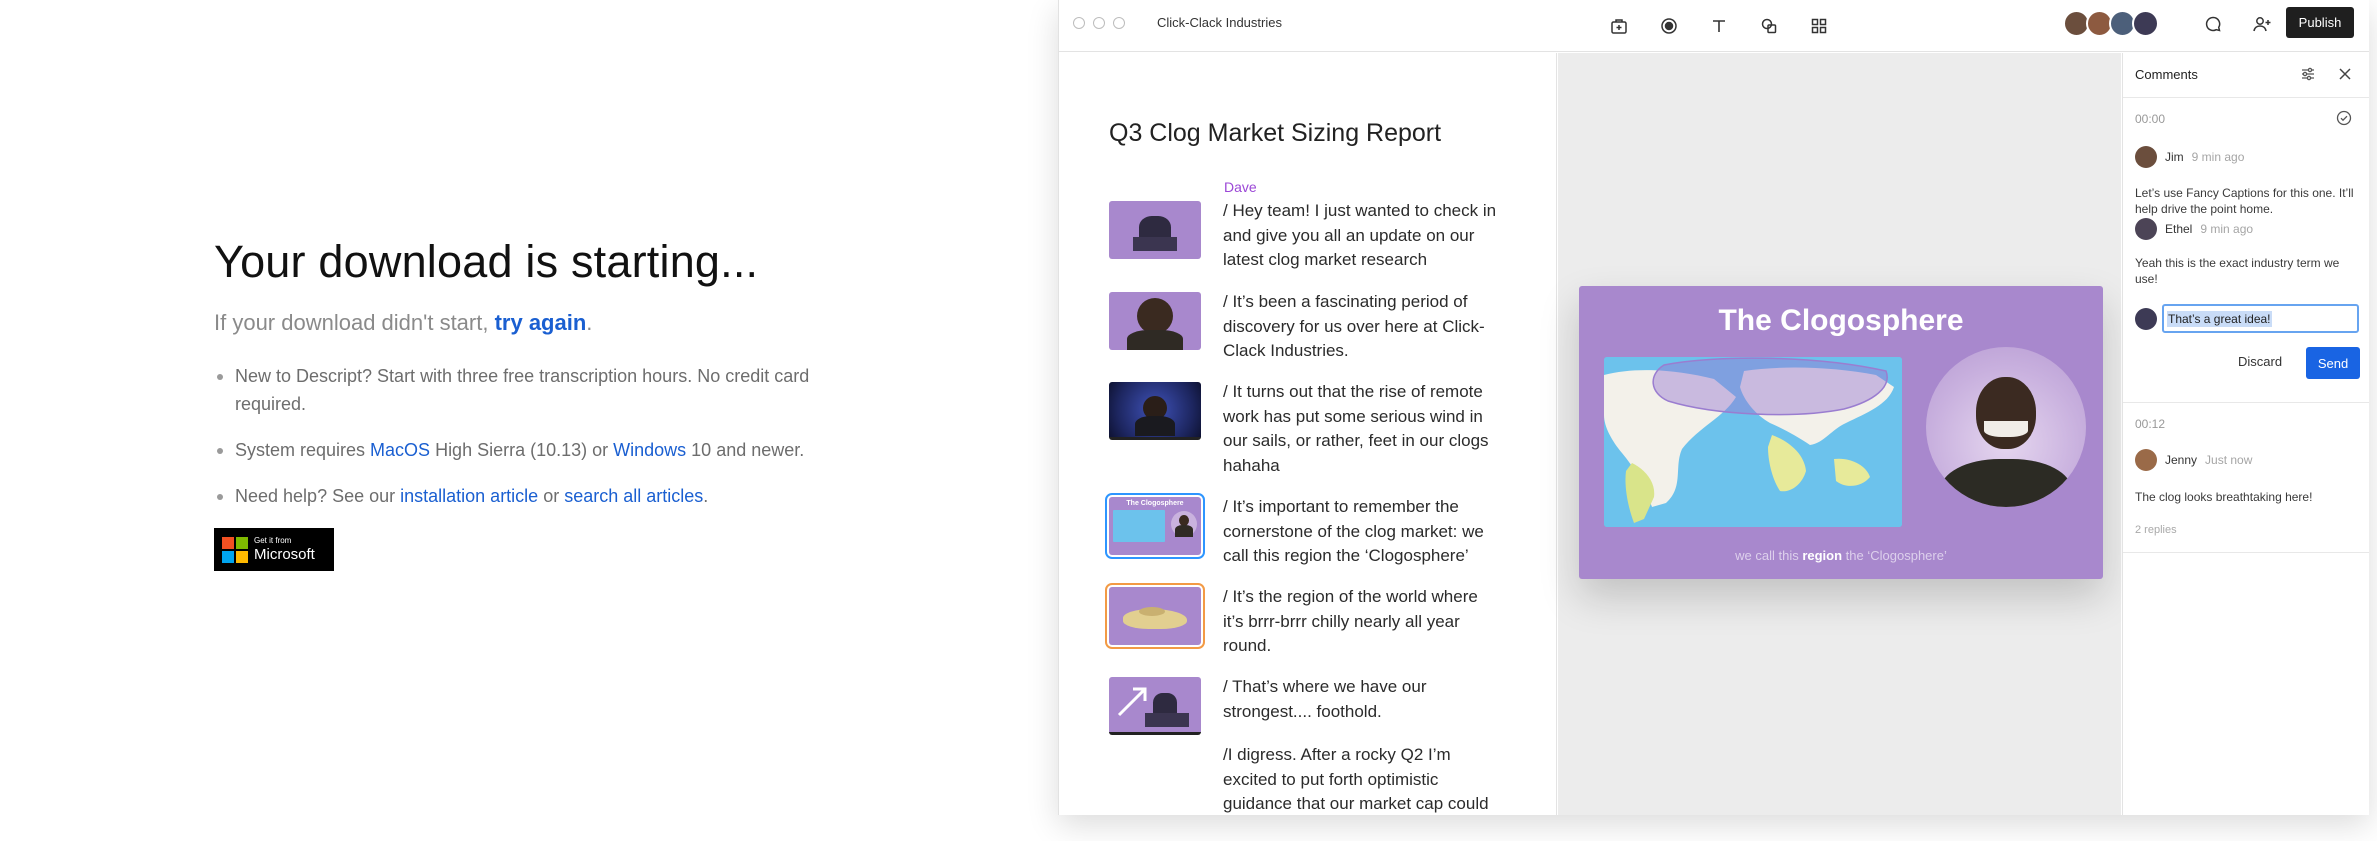 The image size is (2377, 841). I want to click on author-name: Jim, so click(2174, 157).